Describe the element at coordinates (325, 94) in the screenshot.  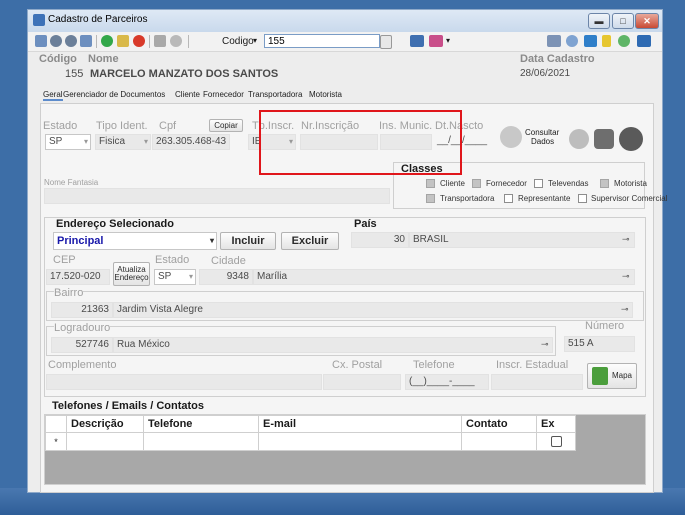
I see `tab-motorista: Motorista` at that location.